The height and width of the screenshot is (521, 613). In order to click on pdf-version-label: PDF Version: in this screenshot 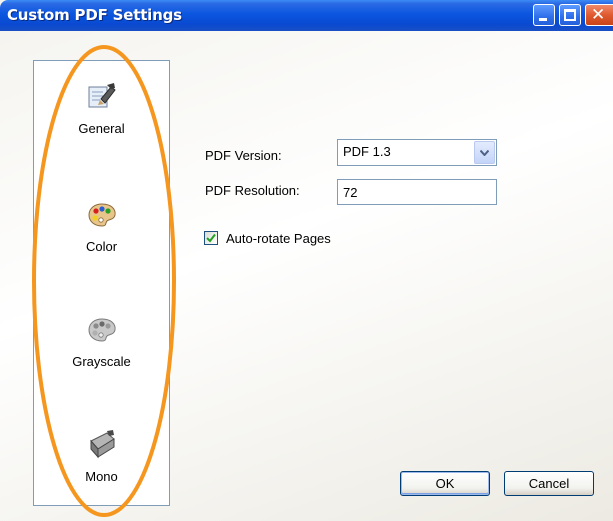, I will do `click(243, 155)`.